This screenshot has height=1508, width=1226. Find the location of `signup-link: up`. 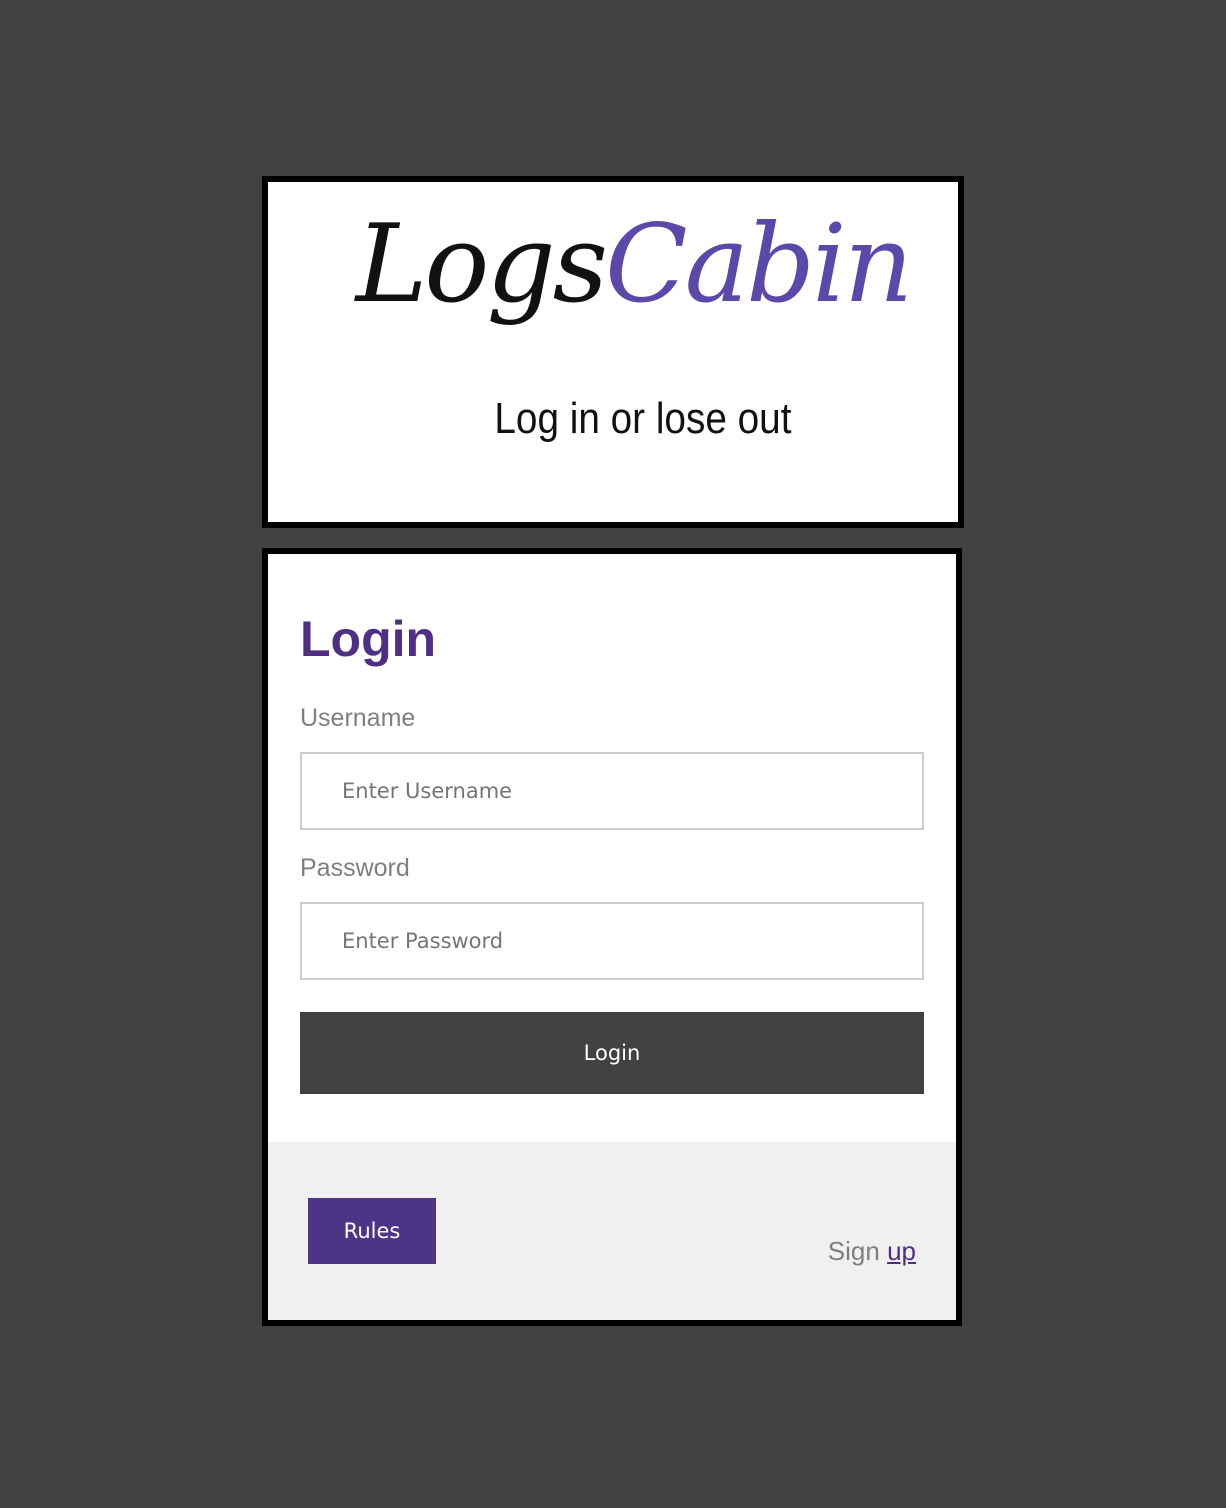

signup-link: up is located at coordinates (901, 1251).